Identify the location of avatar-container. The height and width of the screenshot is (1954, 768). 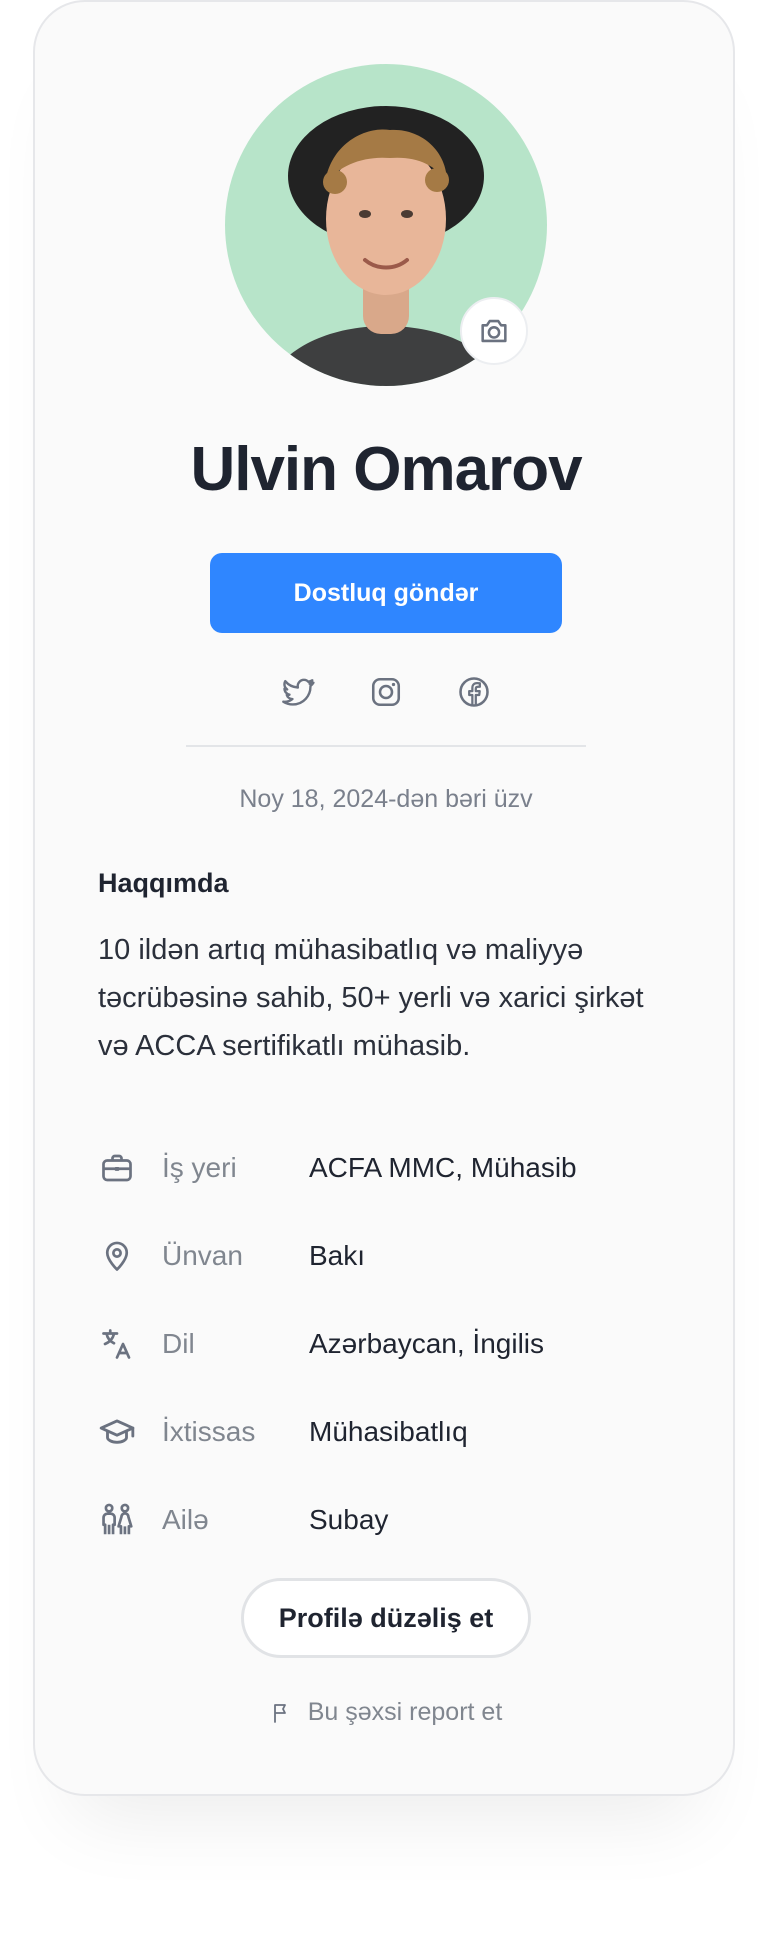
(386, 225).